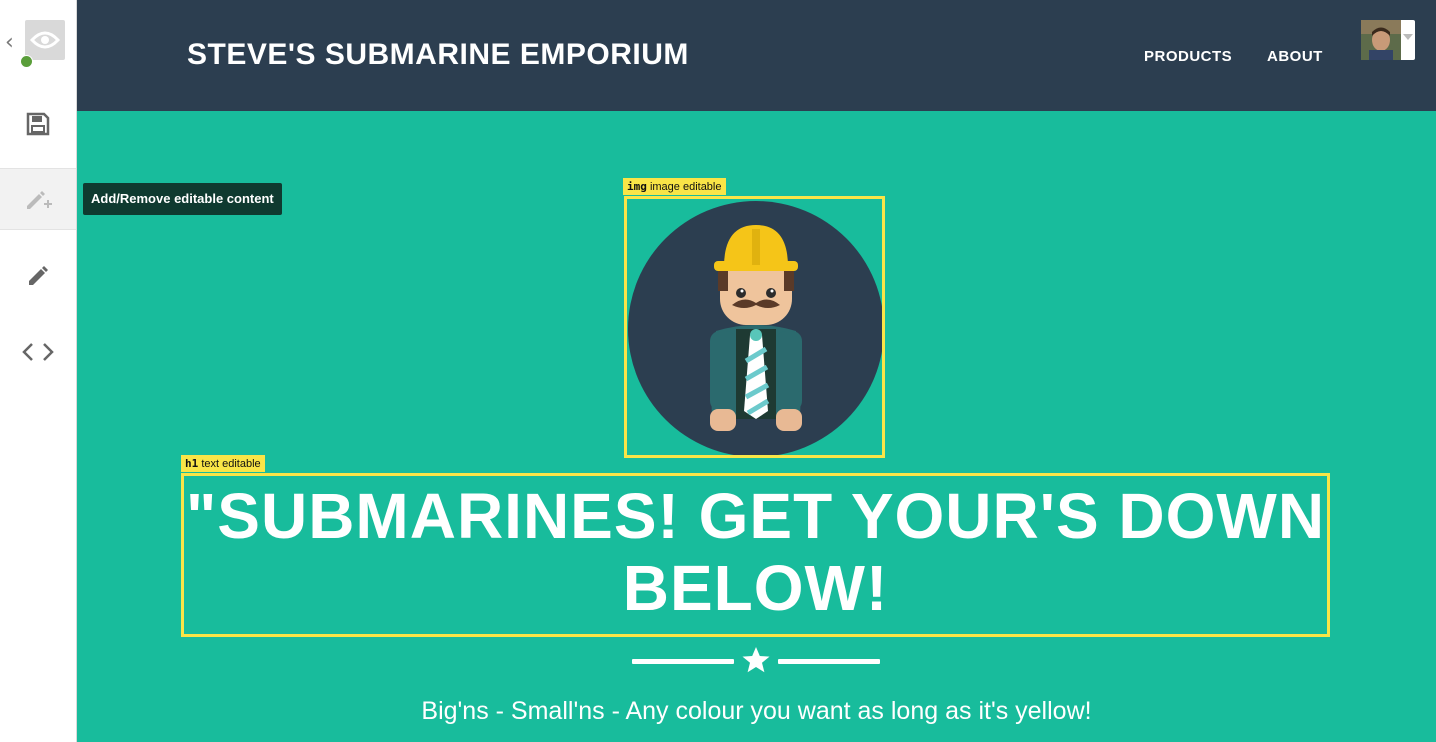  Describe the element at coordinates (829, 661) in the screenshot. I see `divider-line-right` at that location.